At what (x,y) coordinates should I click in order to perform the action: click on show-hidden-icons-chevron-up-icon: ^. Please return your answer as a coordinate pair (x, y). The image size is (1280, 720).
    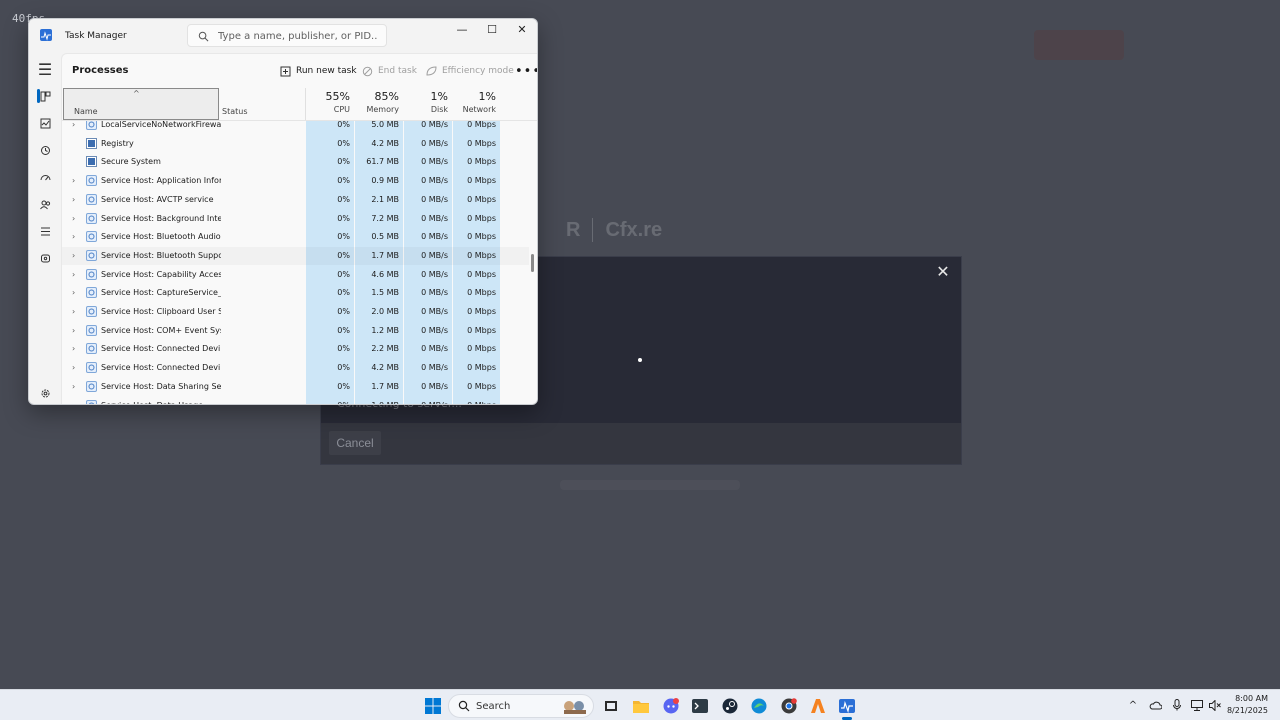
    Looking at the image, I should click on (1133, 705).